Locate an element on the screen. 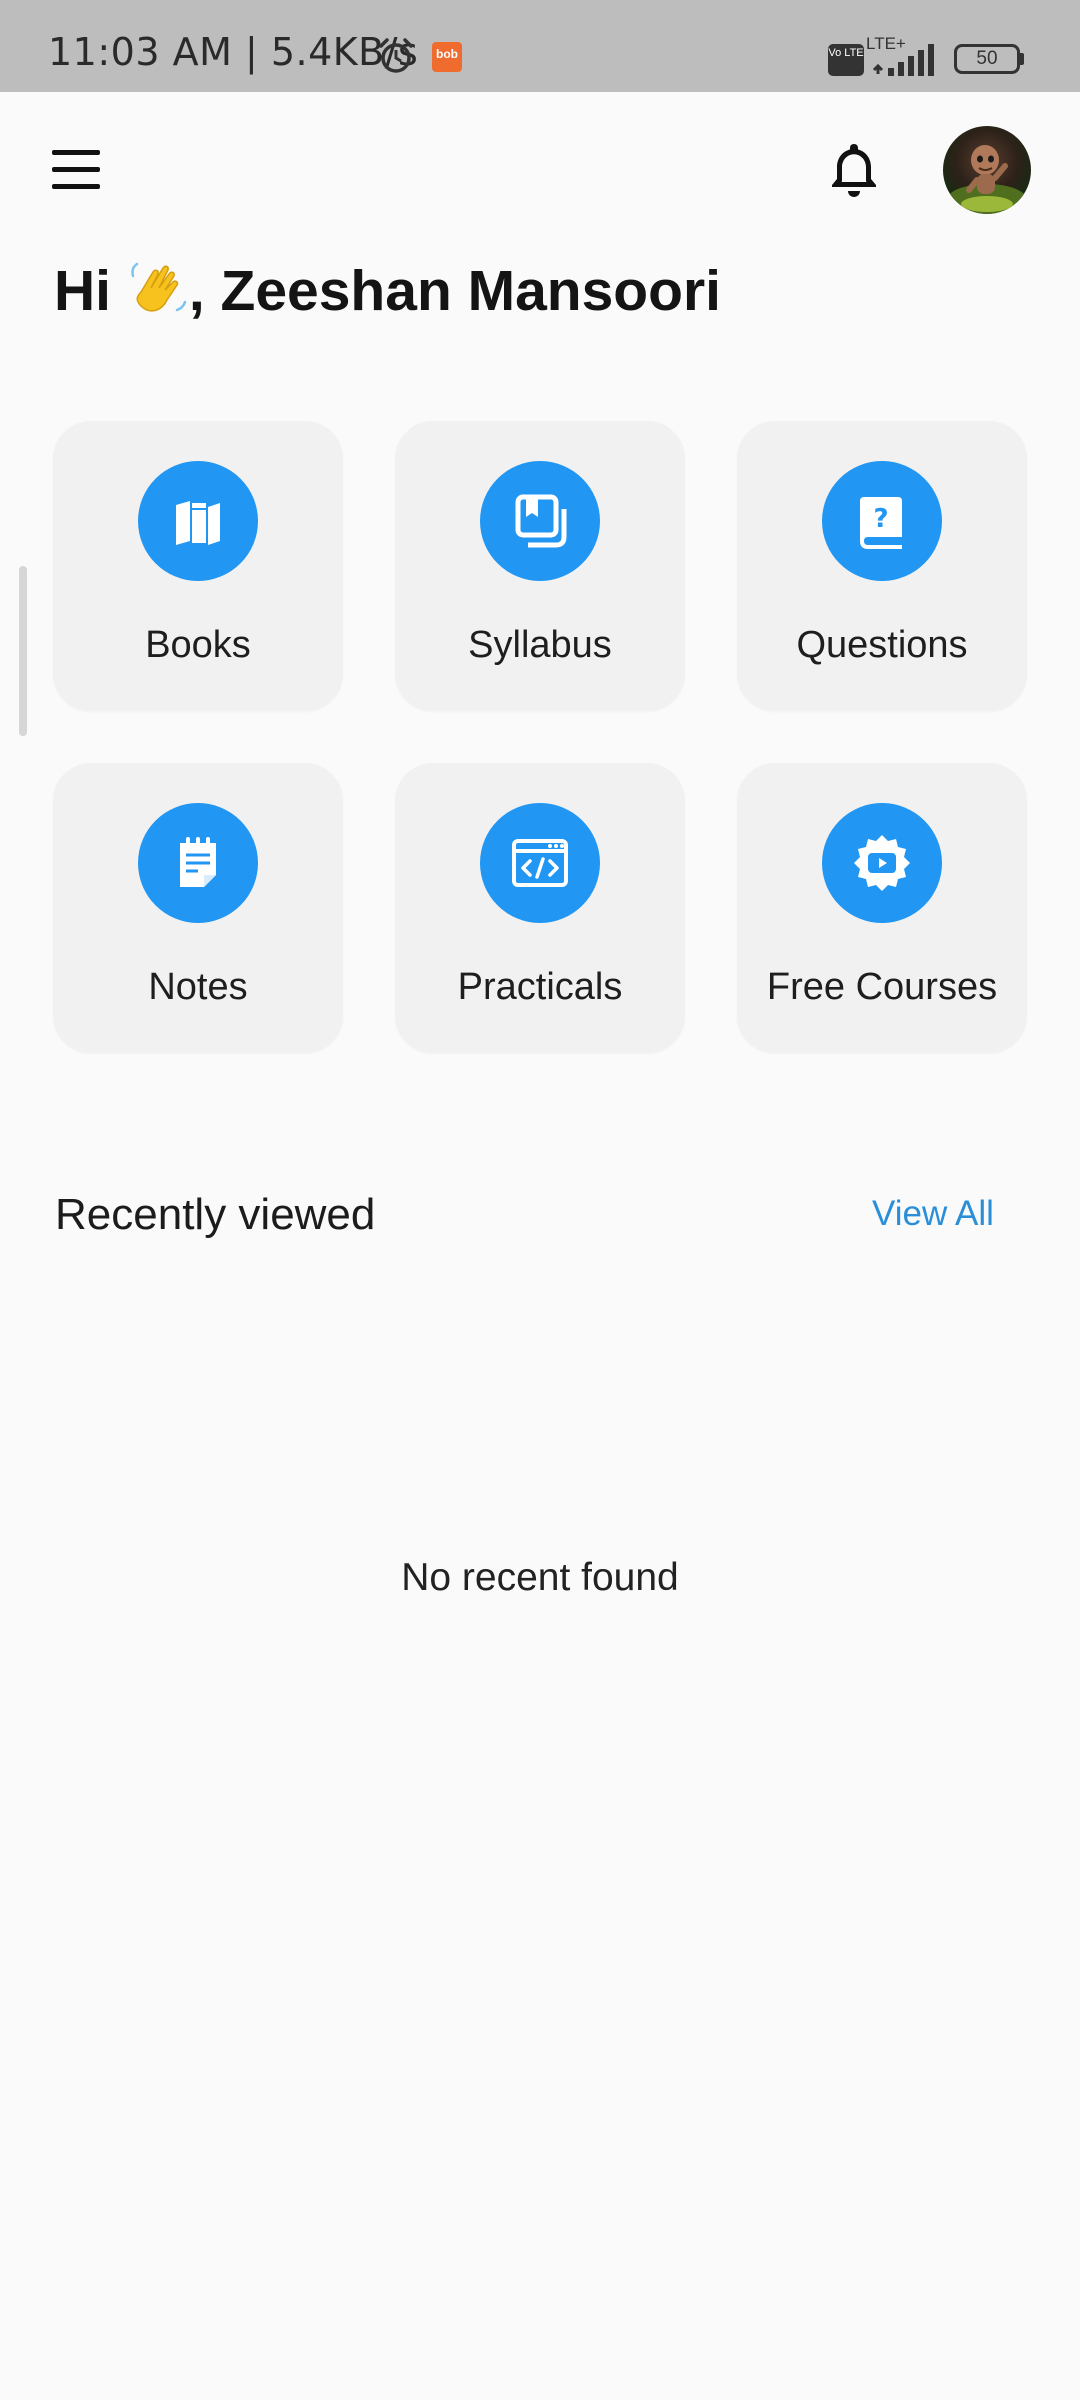  greeting-prefix: Hi is located at coordinates (82, 291).